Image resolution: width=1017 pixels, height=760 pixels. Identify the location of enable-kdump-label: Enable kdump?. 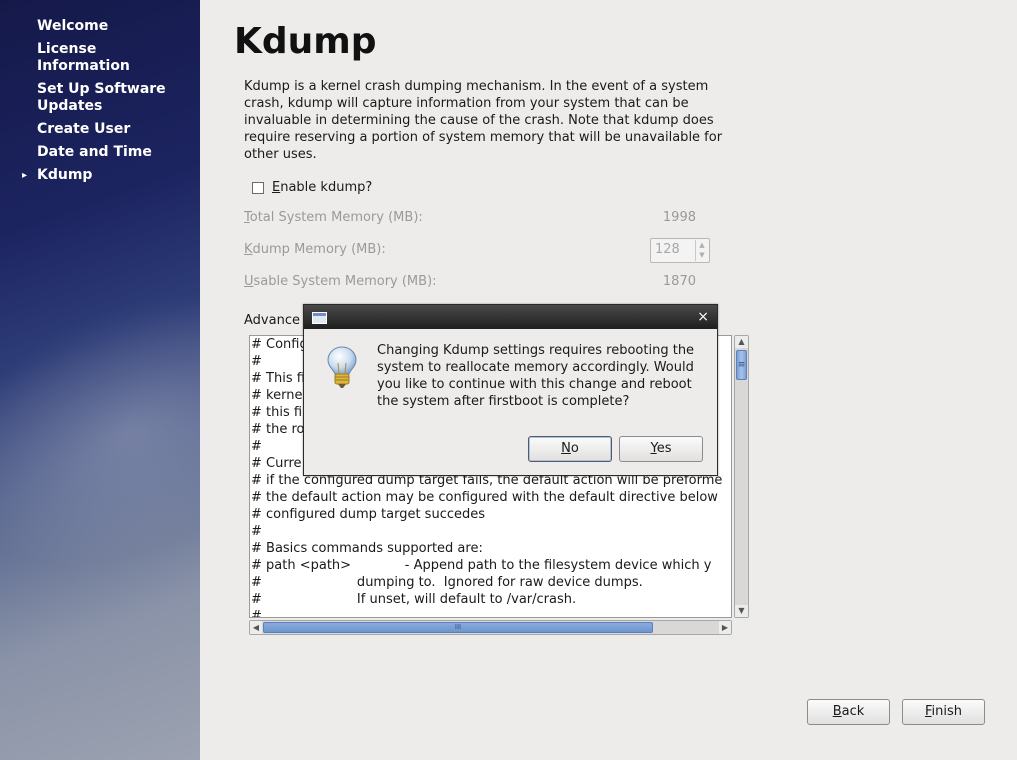
(322, 187).